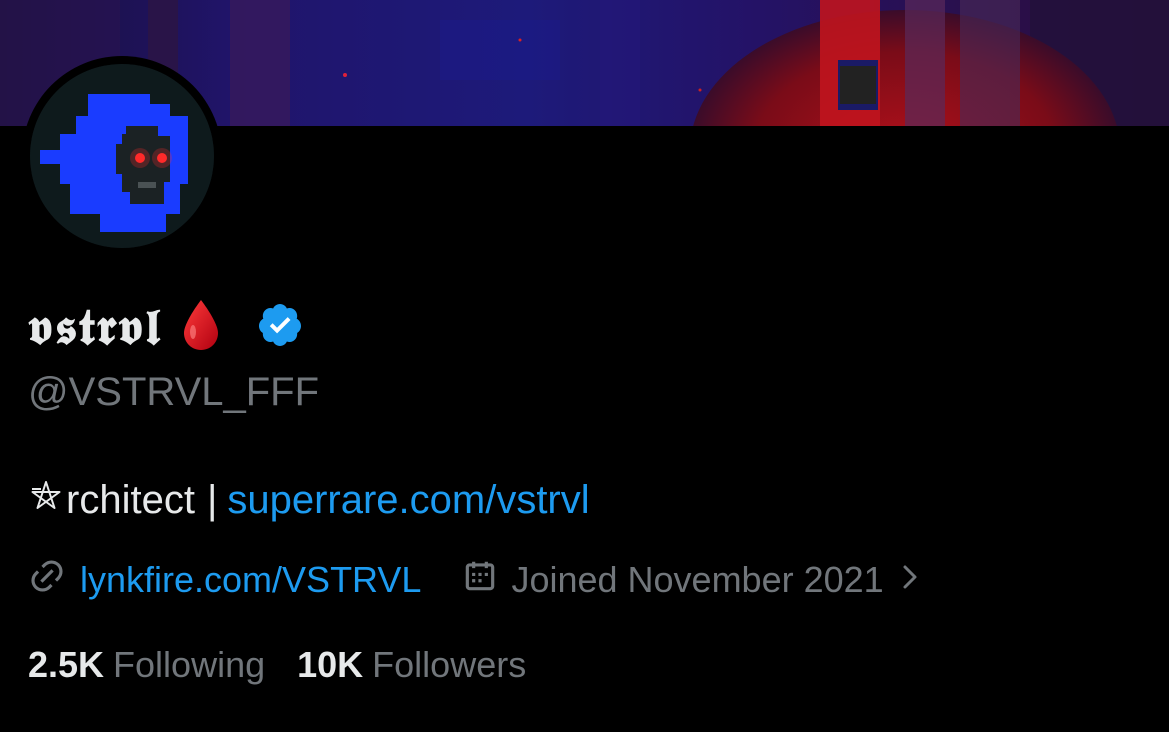  Describe the element at coordinates (250, 580) in the screenshot. I see `website-link: lynkfire.com/VSTRVL` at that location.